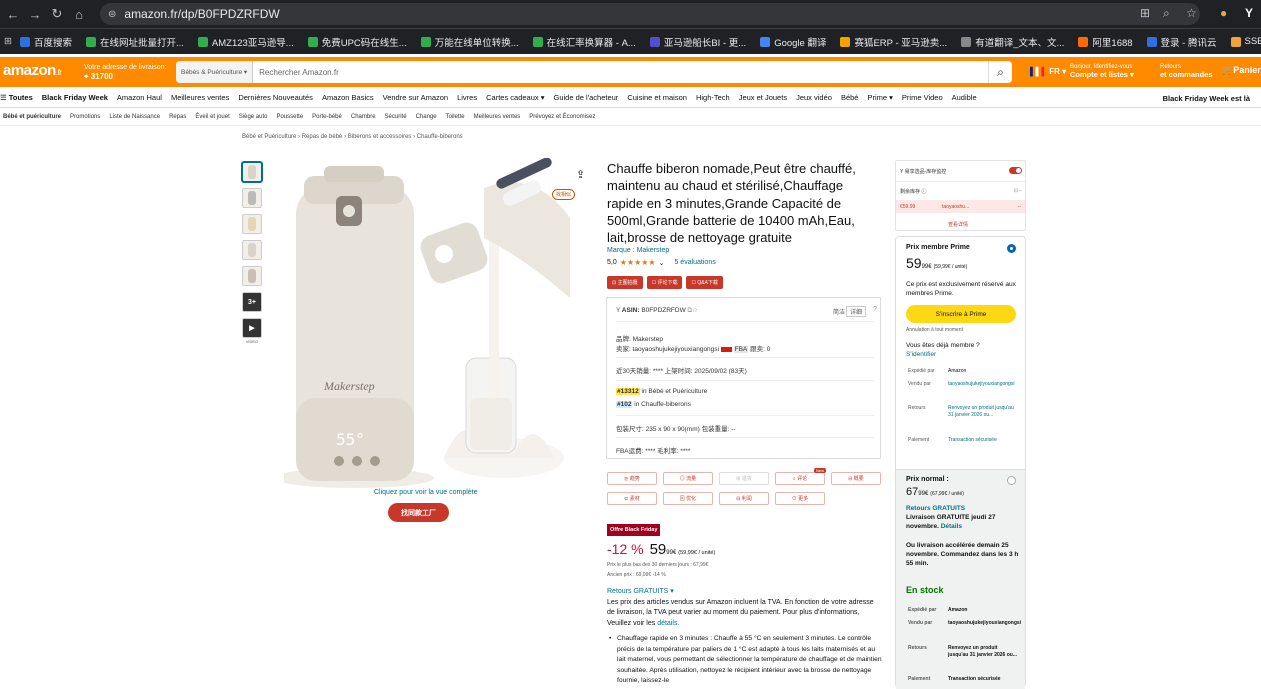 The width and height of the screenshot is (1261, 689). I want to click on home-icon: ⌂, so click(79, 14).